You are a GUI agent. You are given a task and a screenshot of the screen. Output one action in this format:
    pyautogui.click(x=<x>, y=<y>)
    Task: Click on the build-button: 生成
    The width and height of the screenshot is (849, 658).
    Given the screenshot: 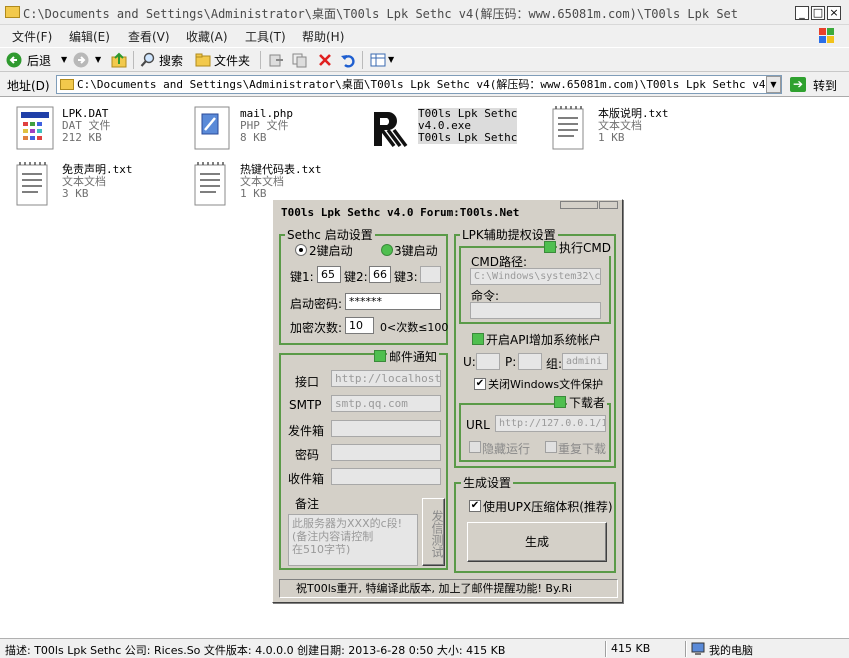 What is the action you would take?
    pyautogui.click(x=537, y=542)
    